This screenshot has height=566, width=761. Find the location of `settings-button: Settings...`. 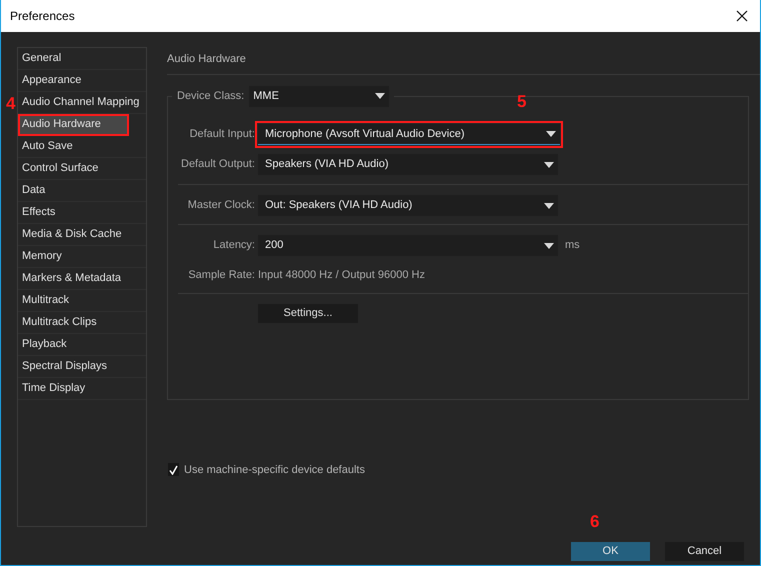

settings-button: Settings... is located at coordinates (308, 313).